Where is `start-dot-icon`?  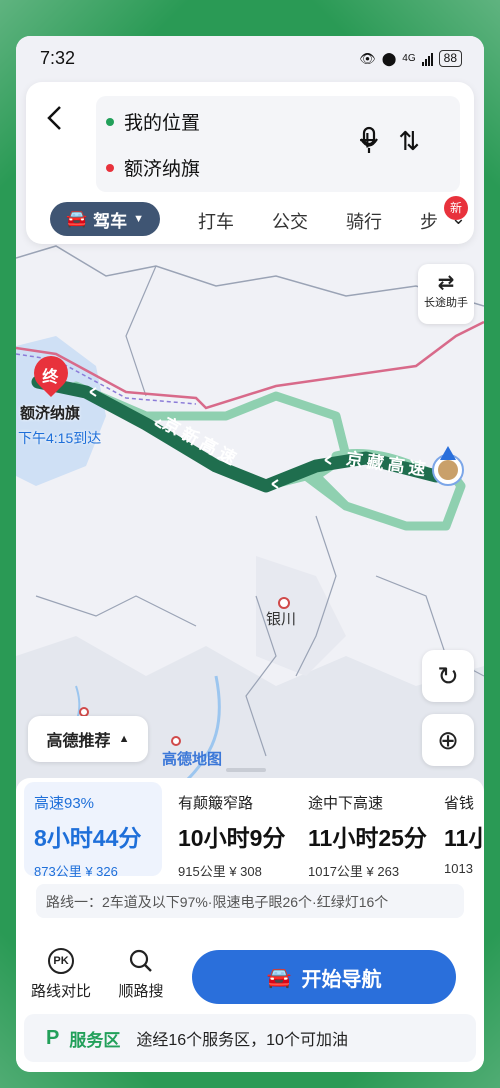
start-dot-icon is located at coordinates (110, 121).